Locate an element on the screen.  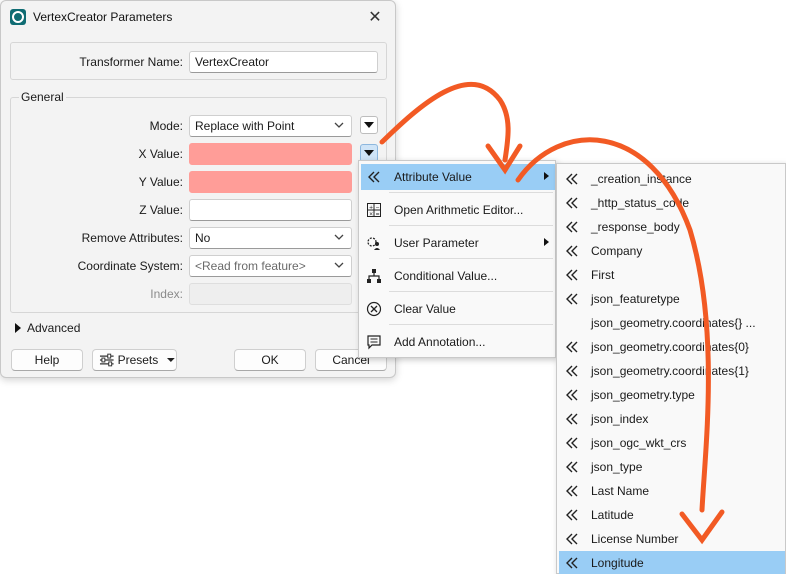
submenu-item-label: json_index is located at coordinates (620, 419).